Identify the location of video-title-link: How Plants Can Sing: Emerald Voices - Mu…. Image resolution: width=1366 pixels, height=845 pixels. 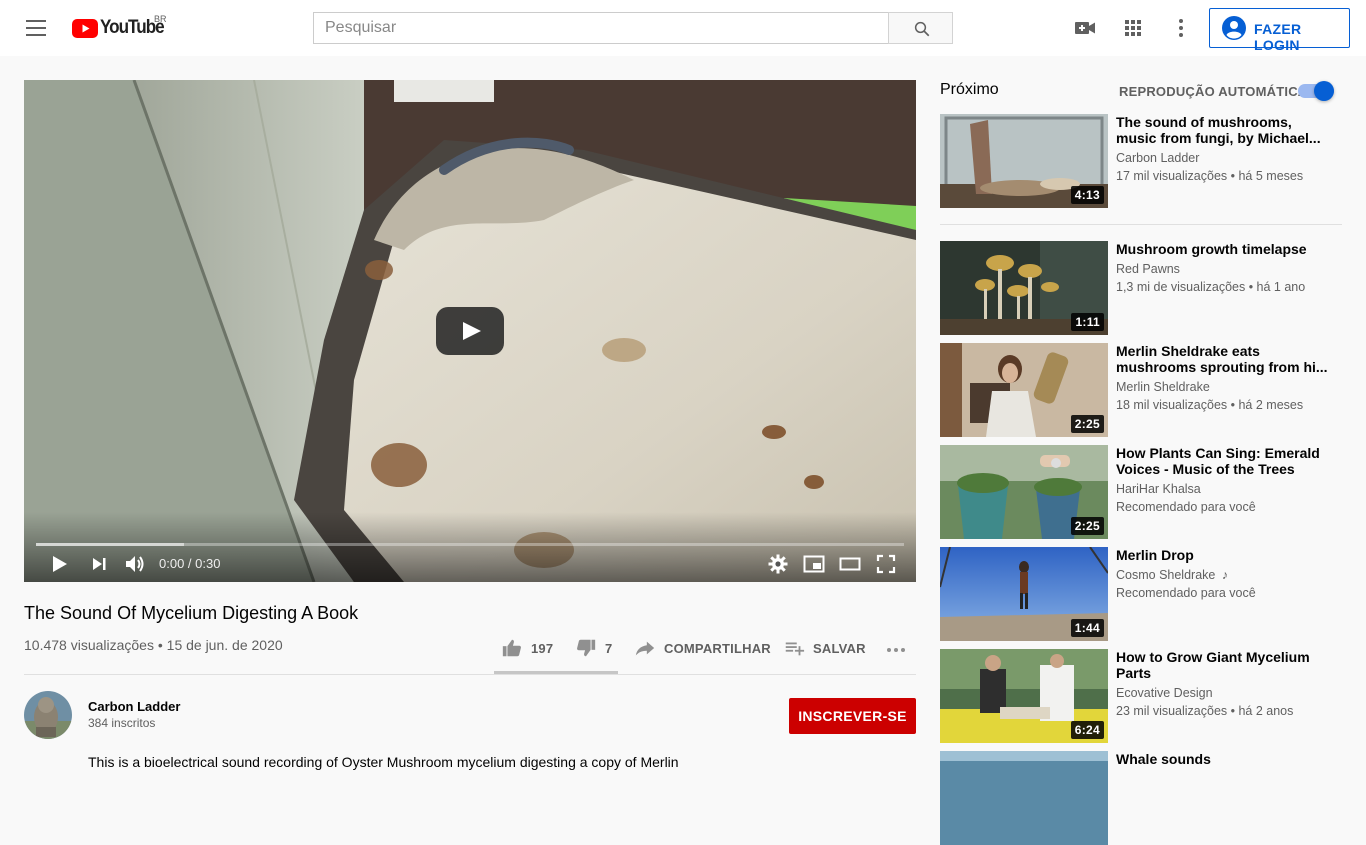
(1222, 461).